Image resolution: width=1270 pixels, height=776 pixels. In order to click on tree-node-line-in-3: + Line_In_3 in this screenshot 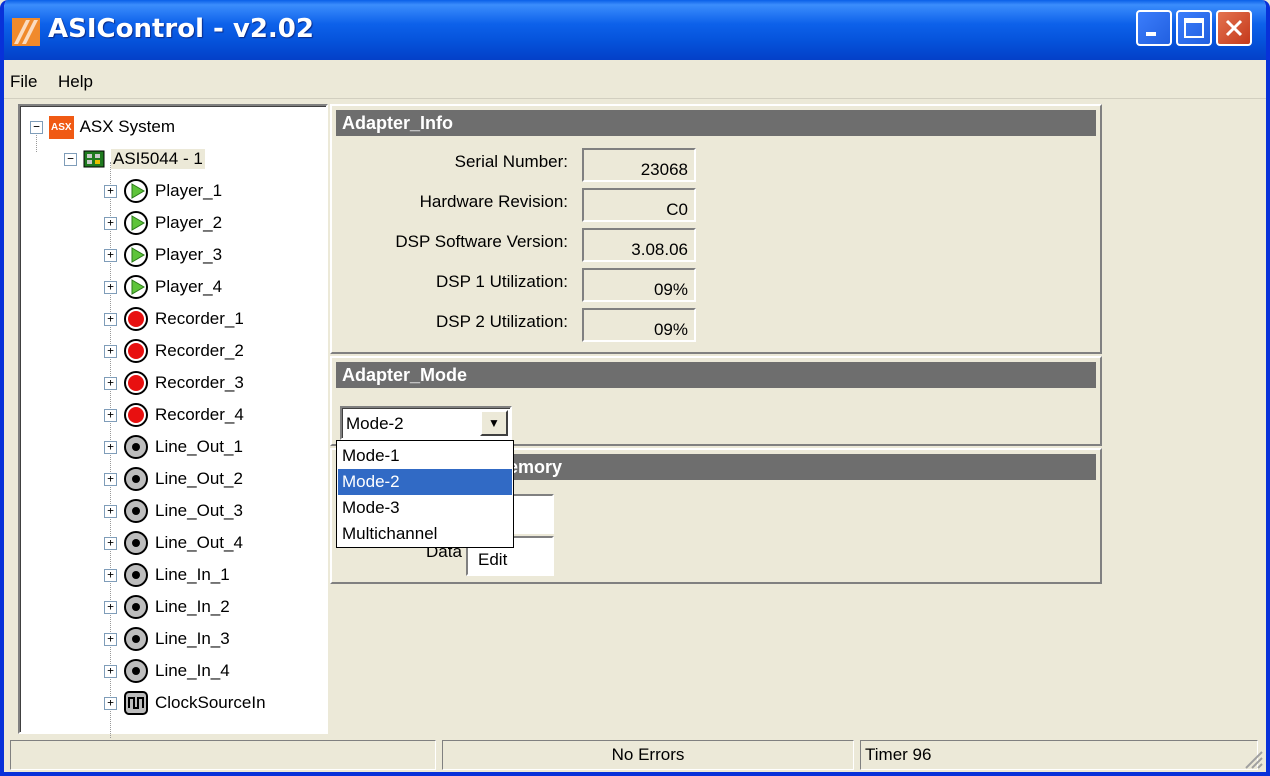, I will do `click(167, 639)`.